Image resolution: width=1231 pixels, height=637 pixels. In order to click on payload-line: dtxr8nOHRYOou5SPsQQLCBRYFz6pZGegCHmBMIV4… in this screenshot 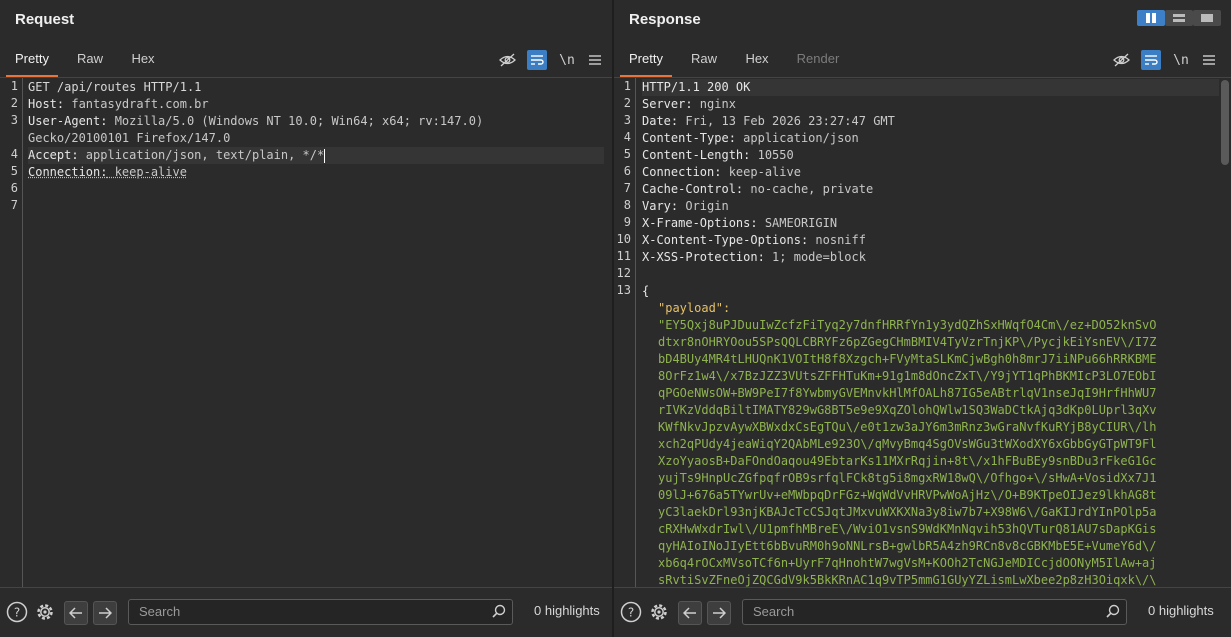, I will do `click(907, 342)`.